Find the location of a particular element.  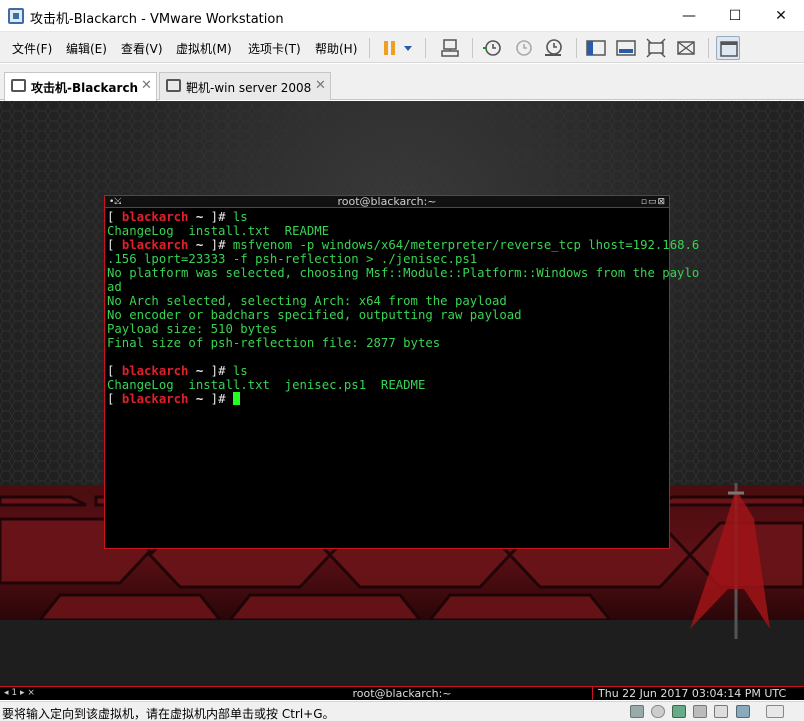

revert-snapshot-icon is located at coordinates (523, 48).